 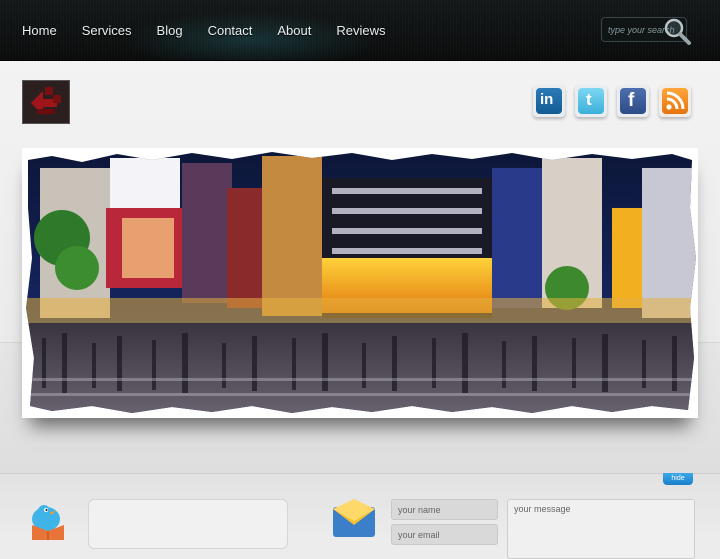 I want to click on nav-blog: Blog, so click(x=170, y=30).